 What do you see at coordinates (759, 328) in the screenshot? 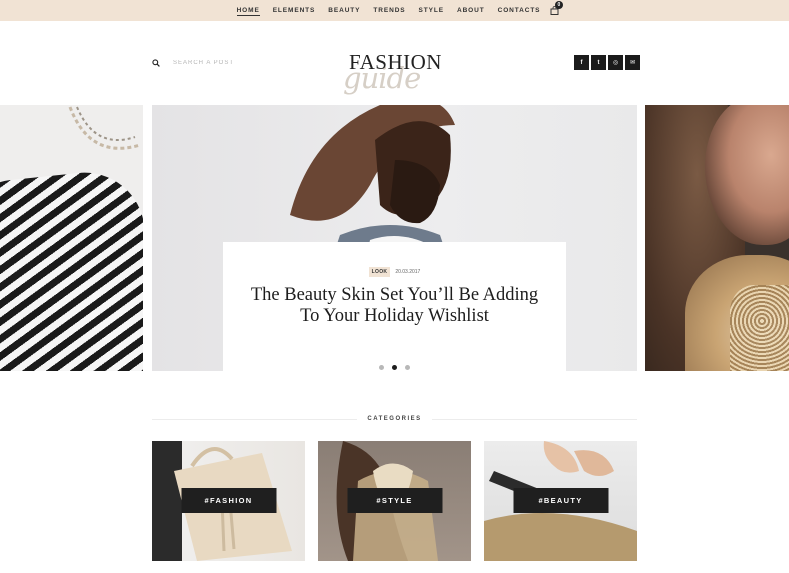
I see `sequin-dress-shape` at bounding box center [759, 328].